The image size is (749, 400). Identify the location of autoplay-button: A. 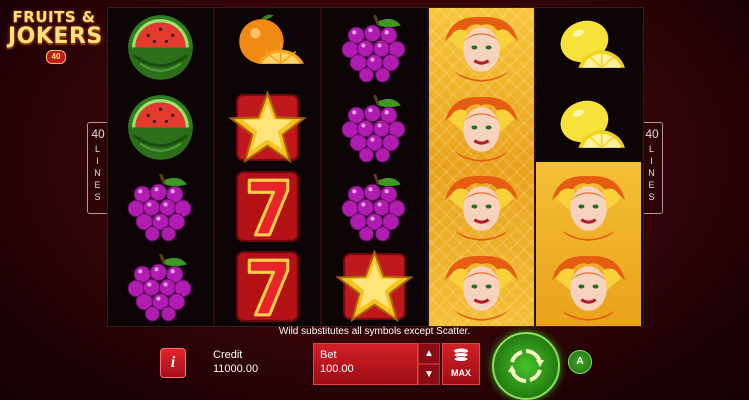
(580, 362).